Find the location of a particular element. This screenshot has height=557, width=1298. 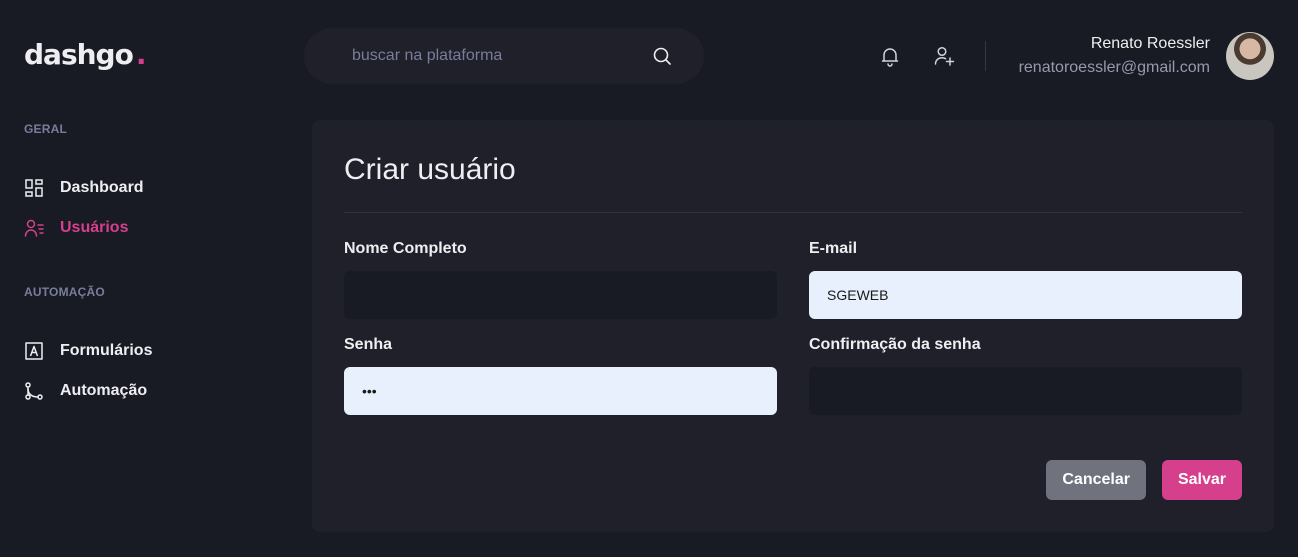

nav-section-automacao: AUTOMAÇÃO Formulários Automação is located at coordinates (88, 348).